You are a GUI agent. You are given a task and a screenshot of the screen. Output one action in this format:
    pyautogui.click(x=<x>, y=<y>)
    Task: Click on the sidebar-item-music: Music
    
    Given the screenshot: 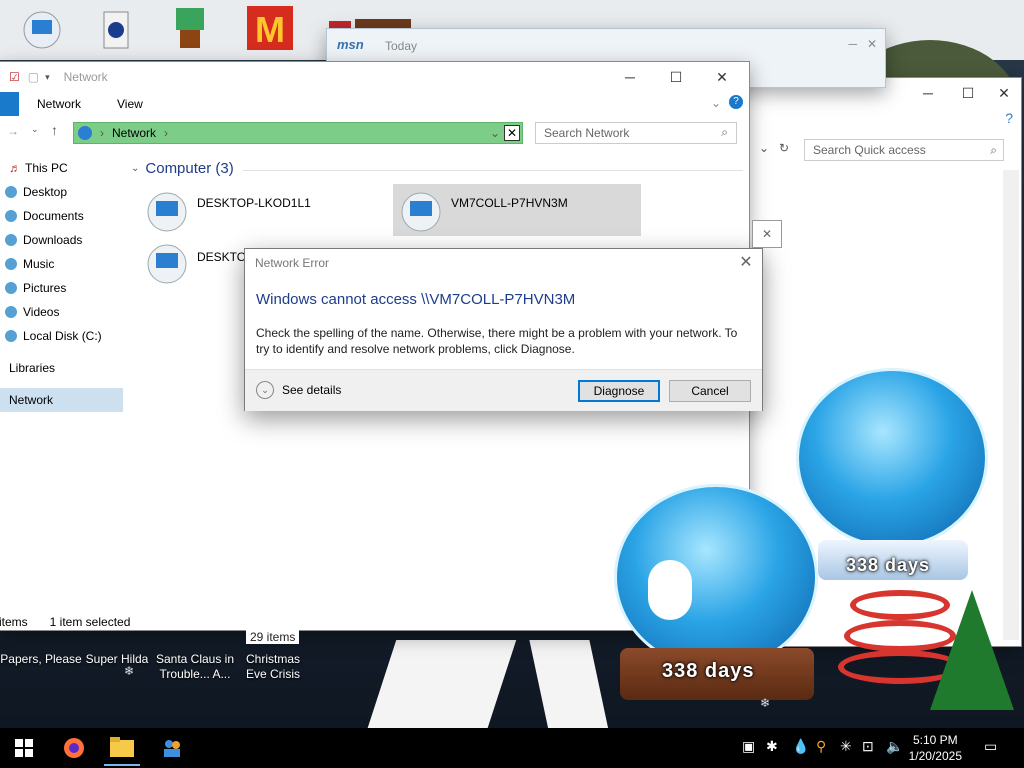 What is the action you would take?
    pyautogui.click(x=61, y=264)
    